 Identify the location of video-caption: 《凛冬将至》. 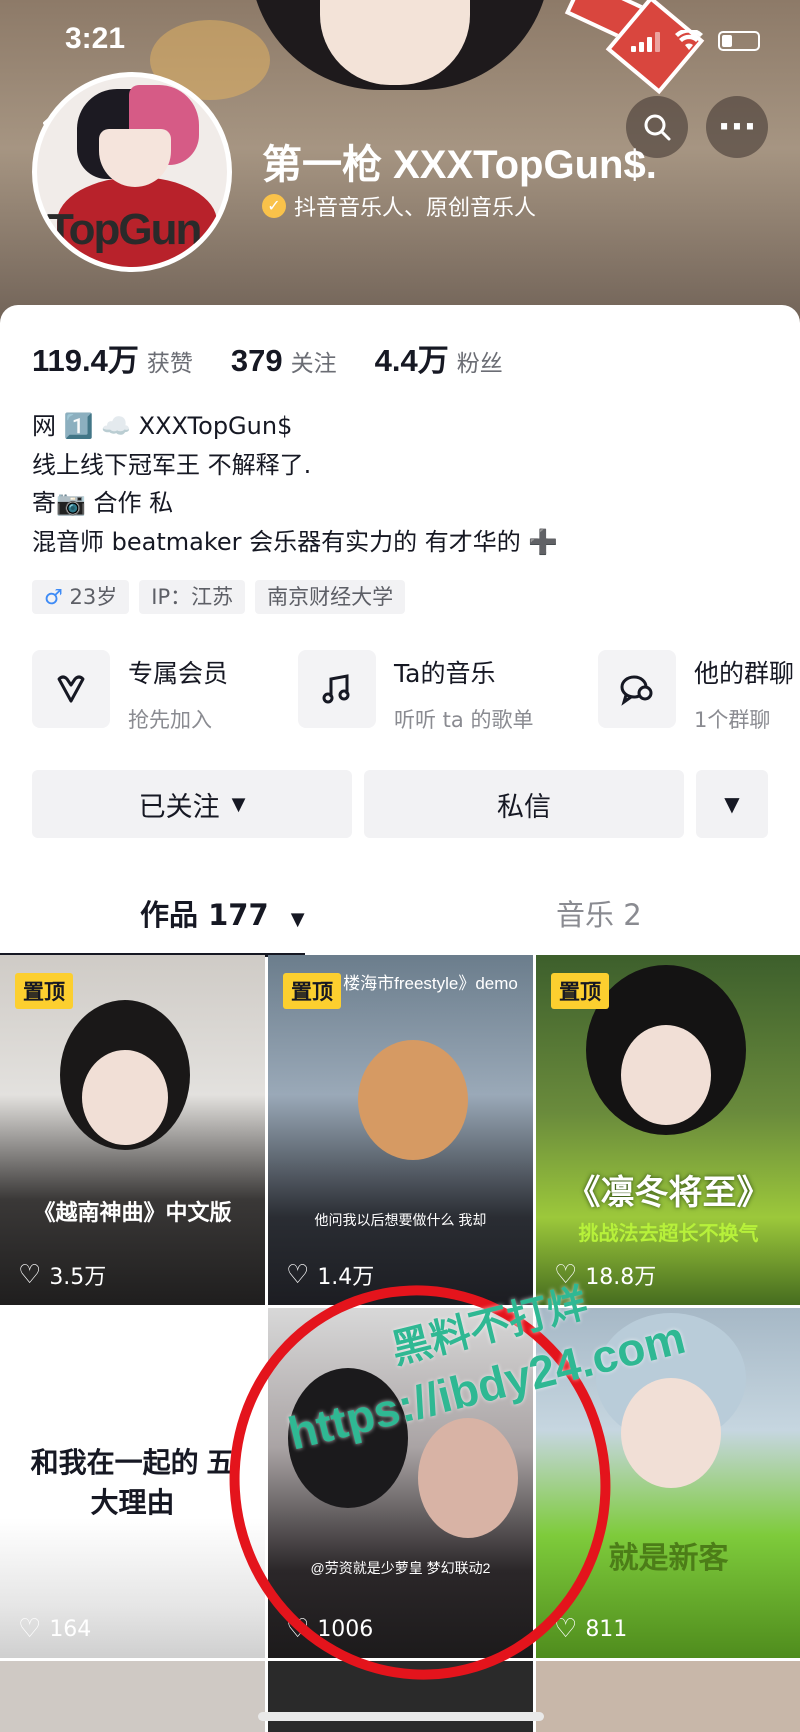
(668, 1193).